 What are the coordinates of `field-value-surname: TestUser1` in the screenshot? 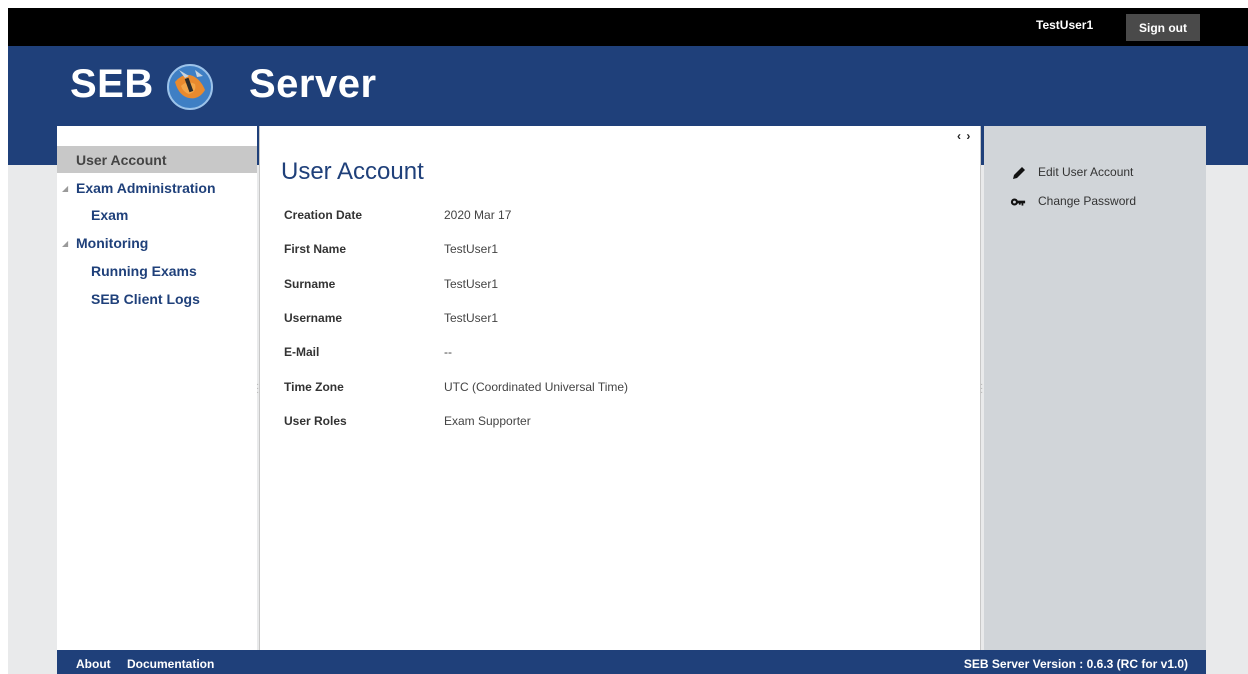 It's located at (471, 284).